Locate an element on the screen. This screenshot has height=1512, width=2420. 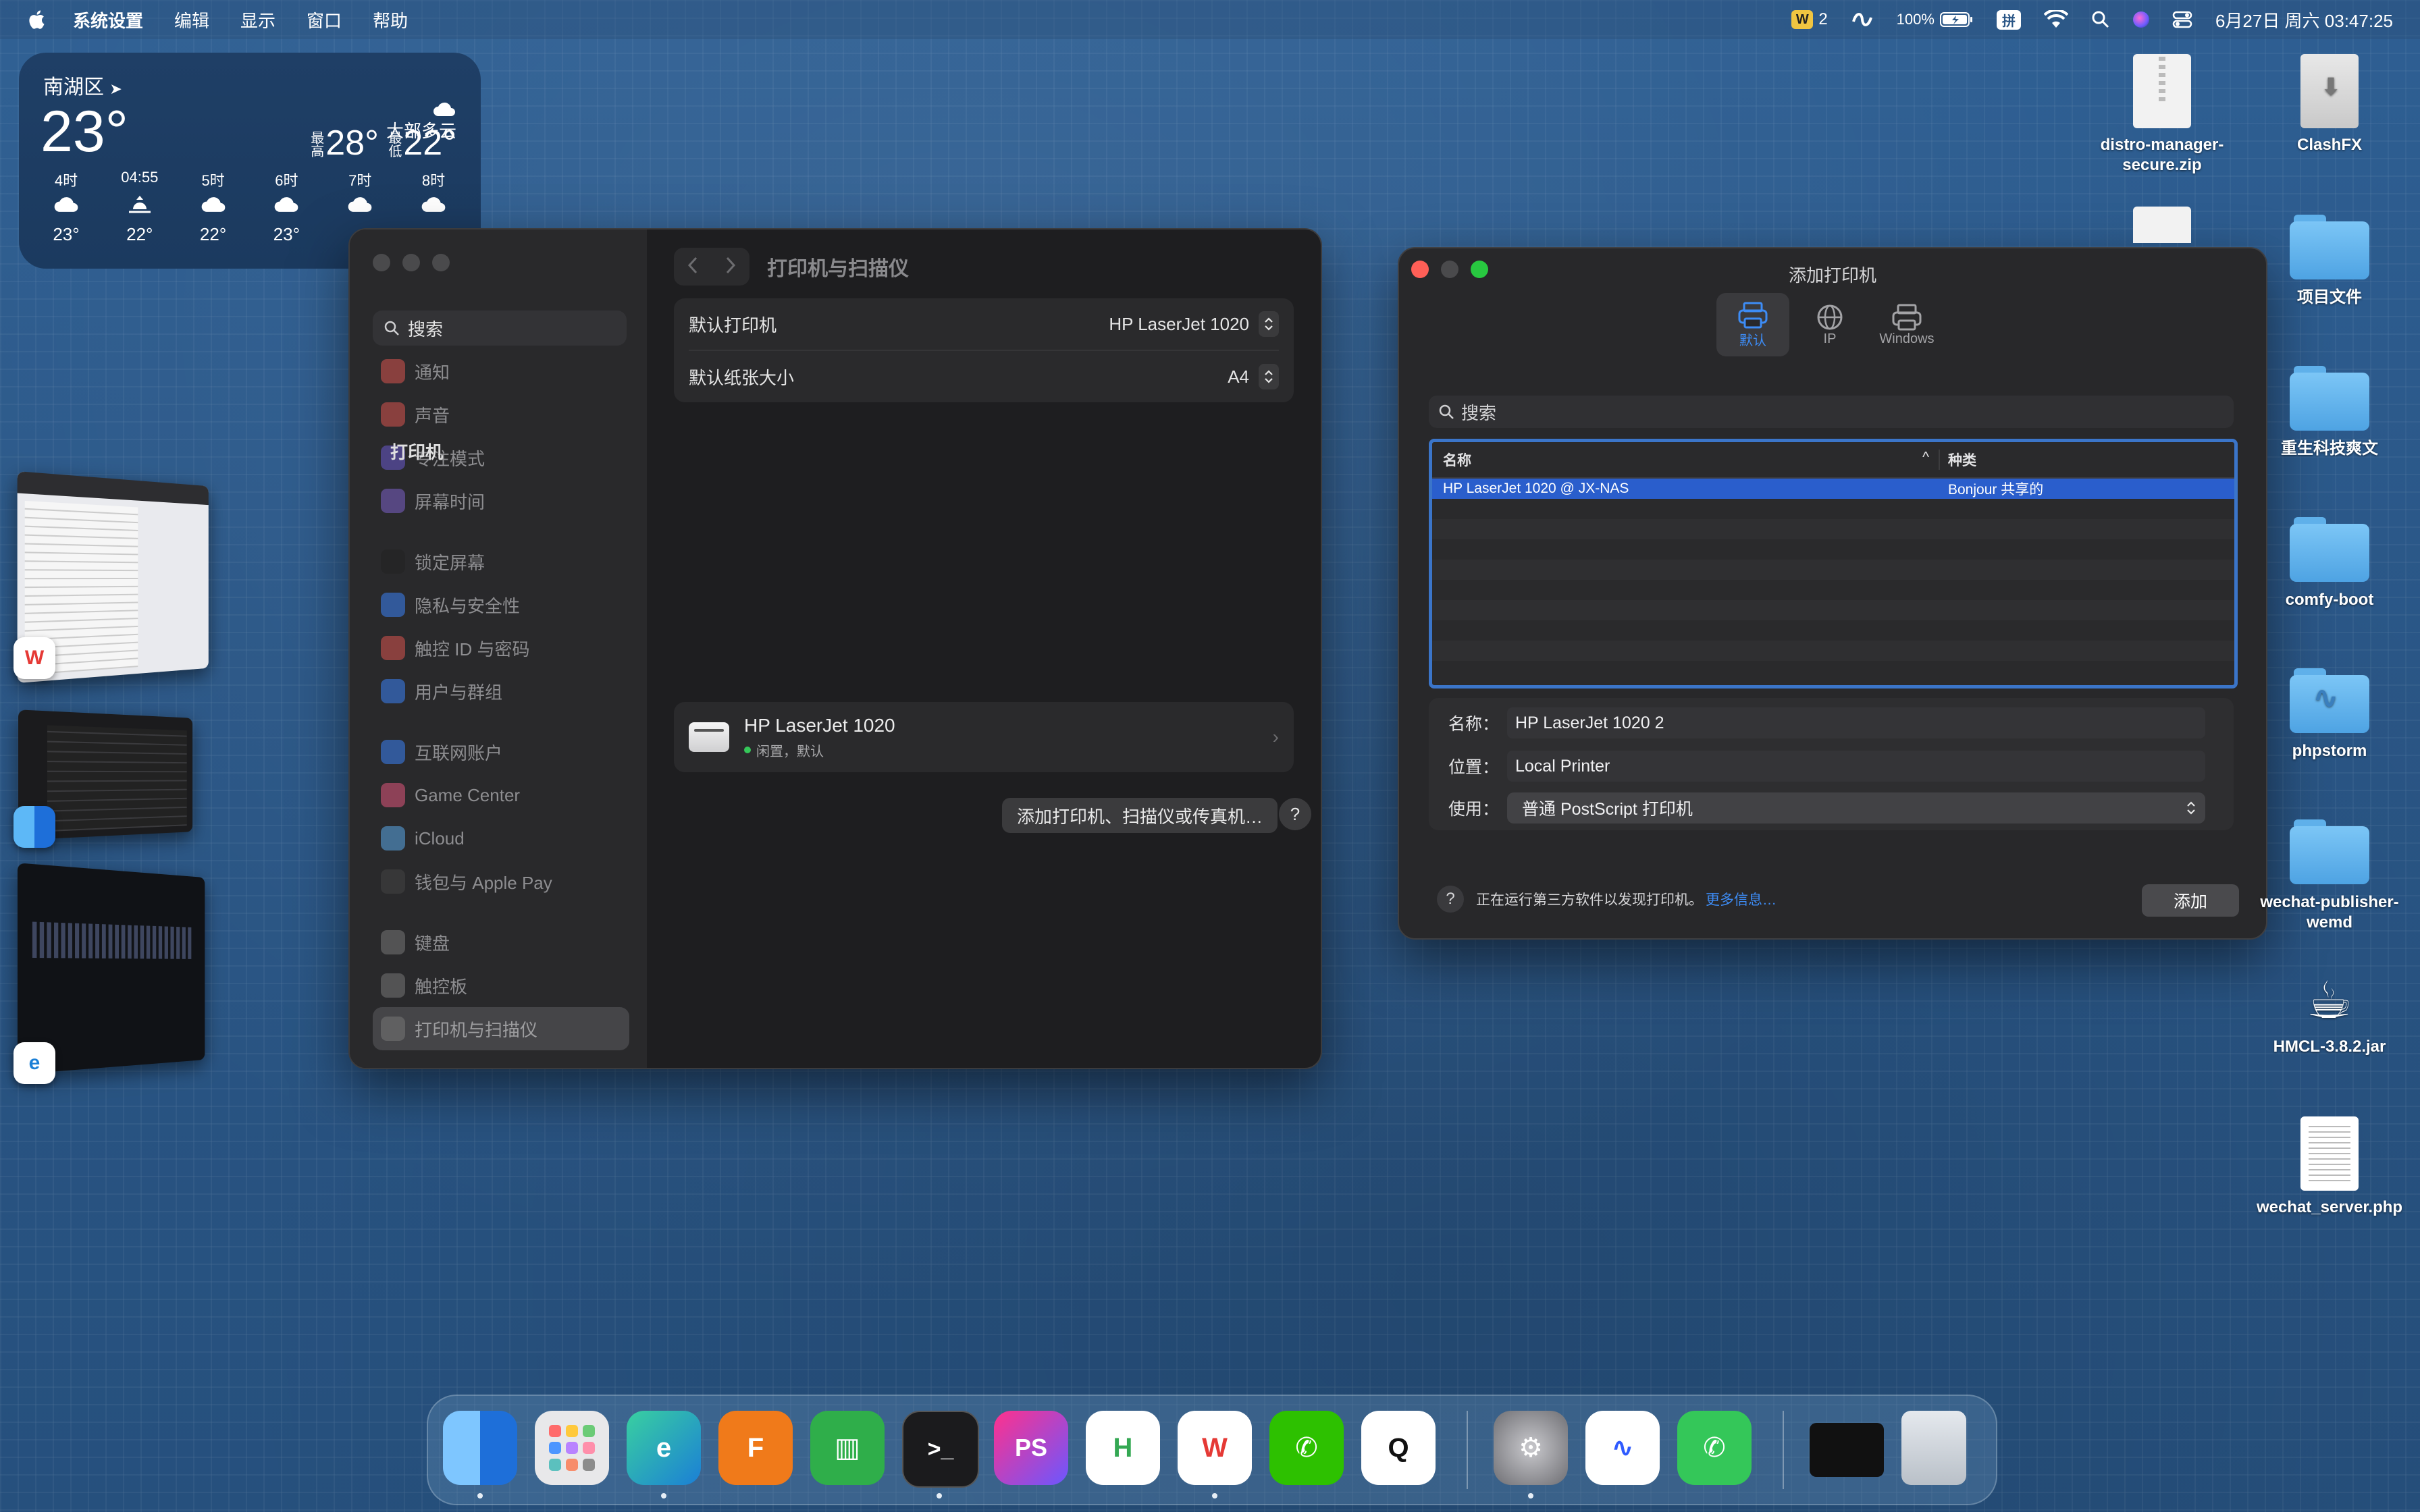
sidebar-search-field: 搜索 is located at coordinates (500, 328).